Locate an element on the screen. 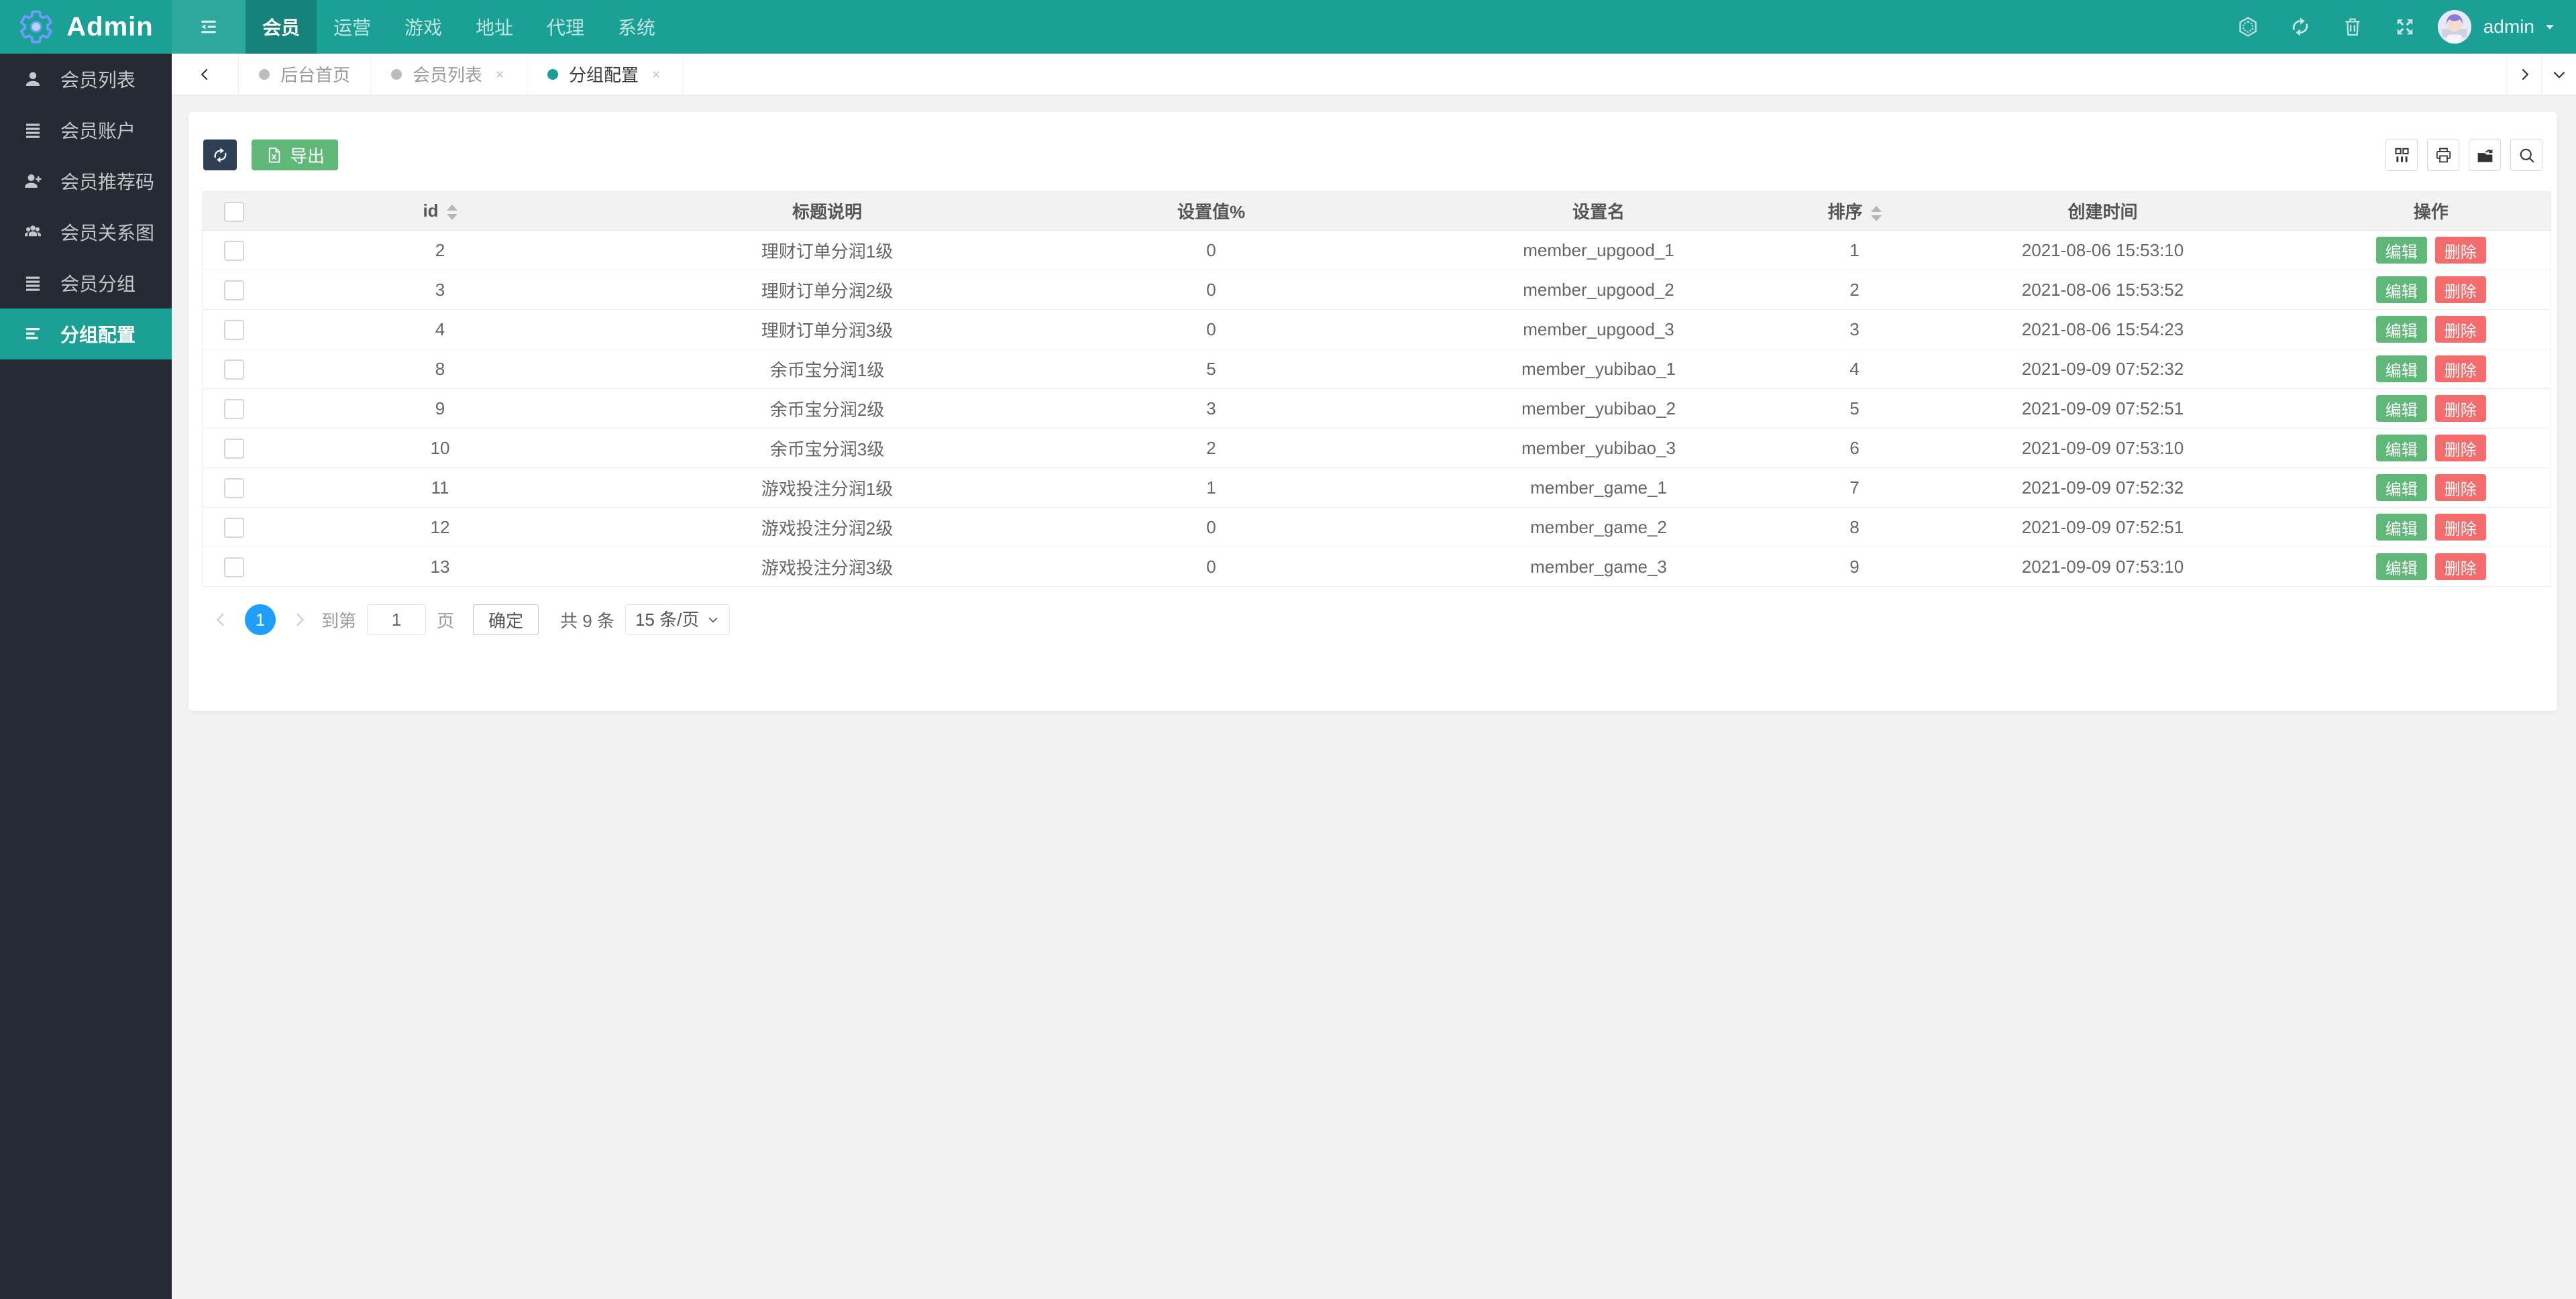  sidebar-item-group-config: 分组配置 is located at coordinates (86, 334).